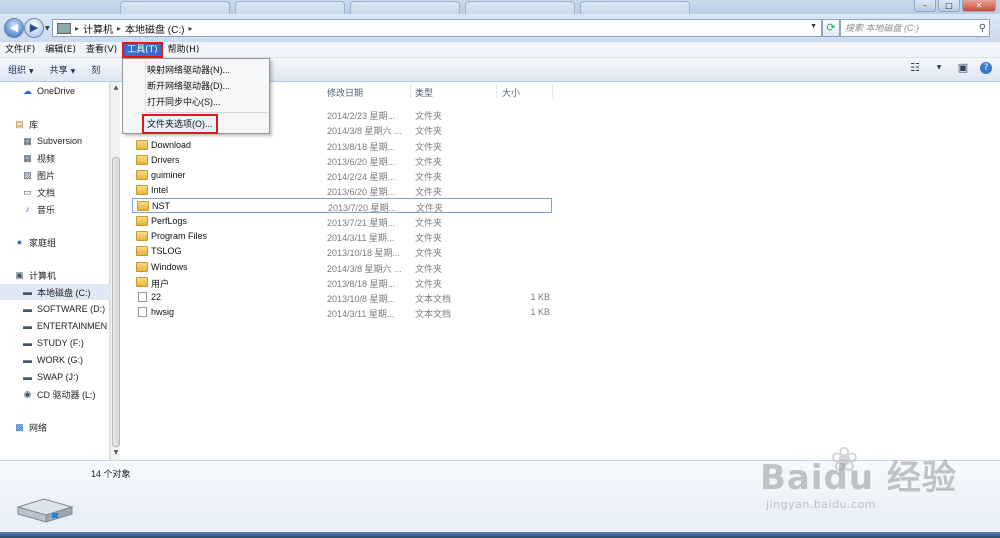 Image resolution: width=1000 pixels, height=538 pixels. I want to click on menu-view: 查看(V), so click(101, 50).